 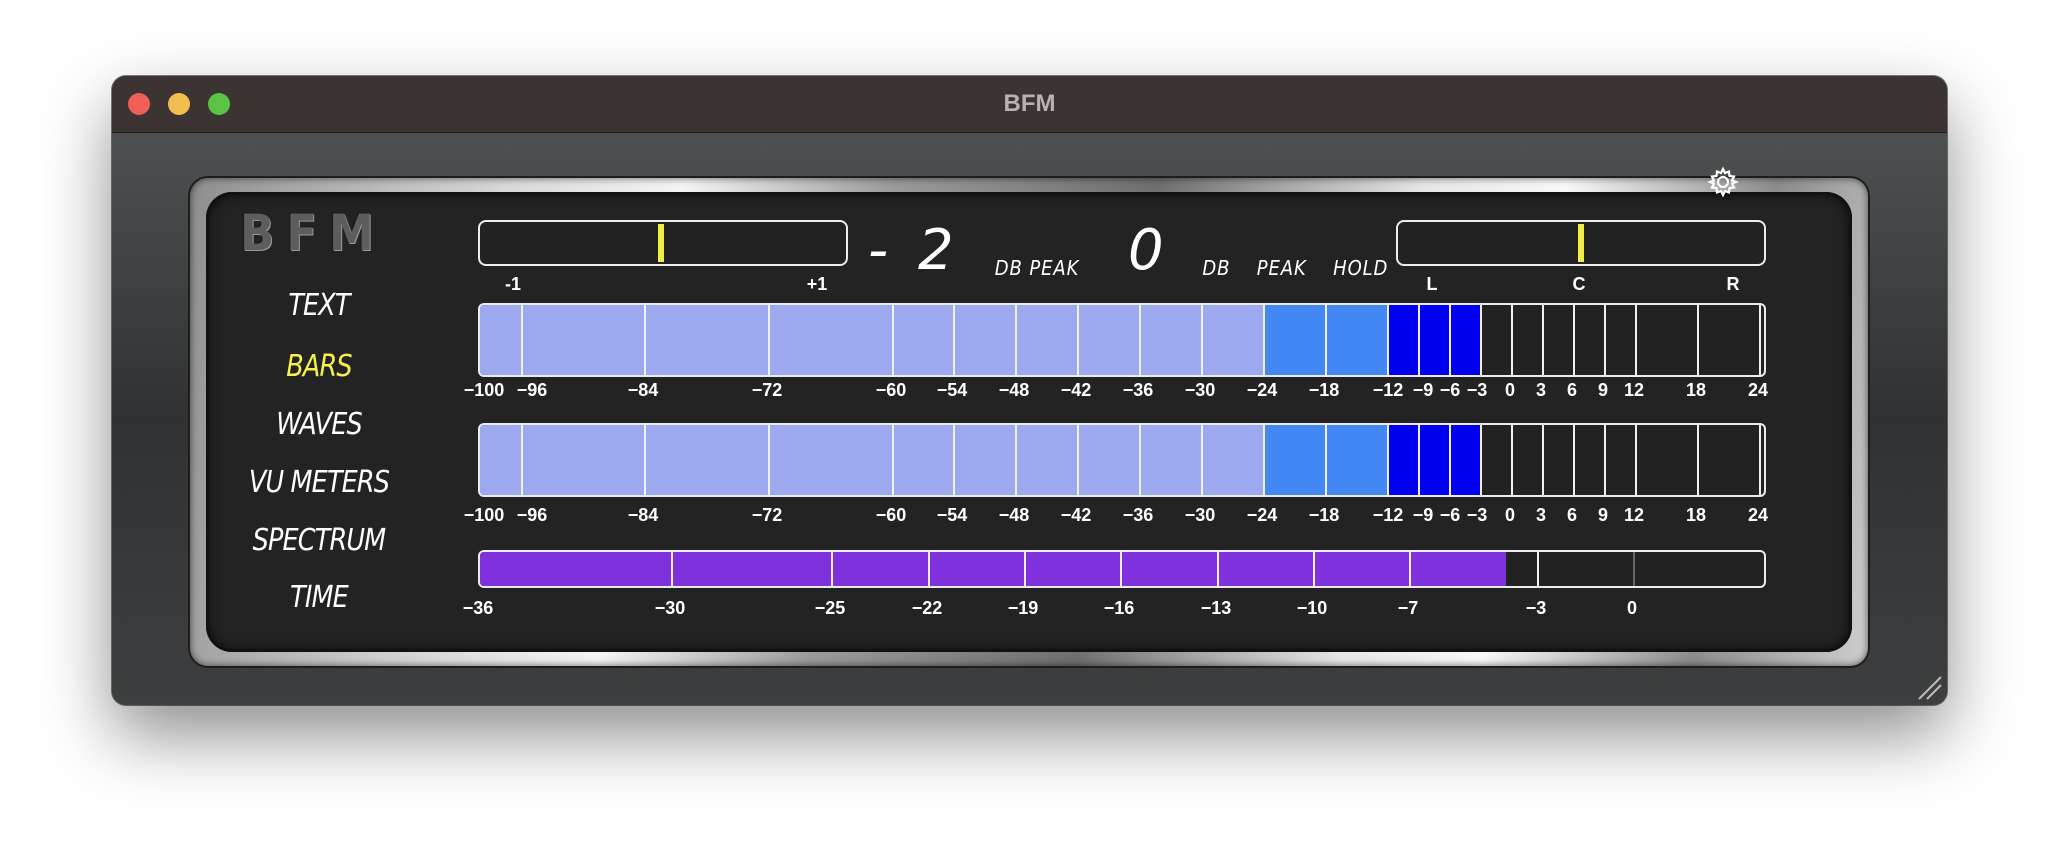 I want to click on loudness-scale-label: −13, so click(x=1216, y=608).